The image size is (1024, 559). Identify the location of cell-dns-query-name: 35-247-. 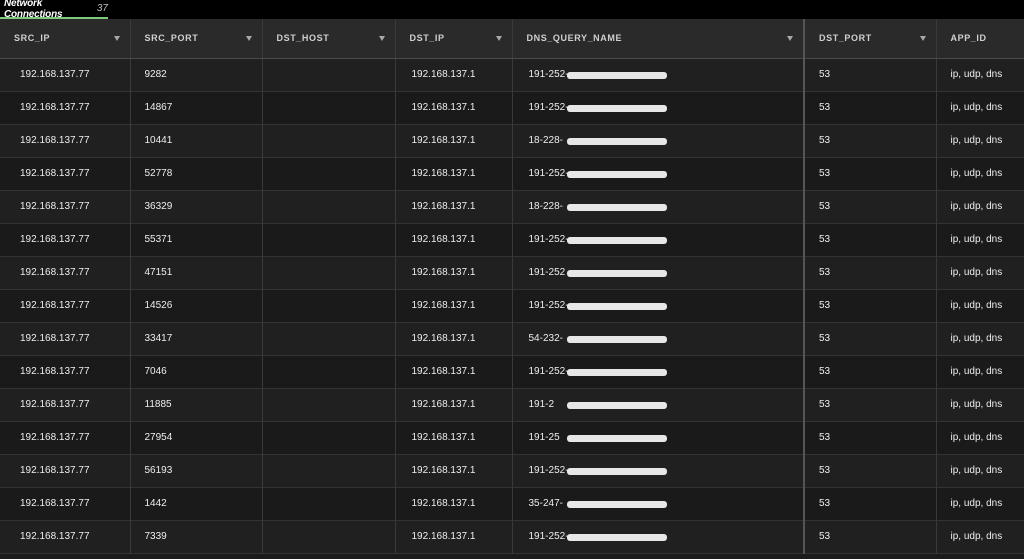
(658, 503).